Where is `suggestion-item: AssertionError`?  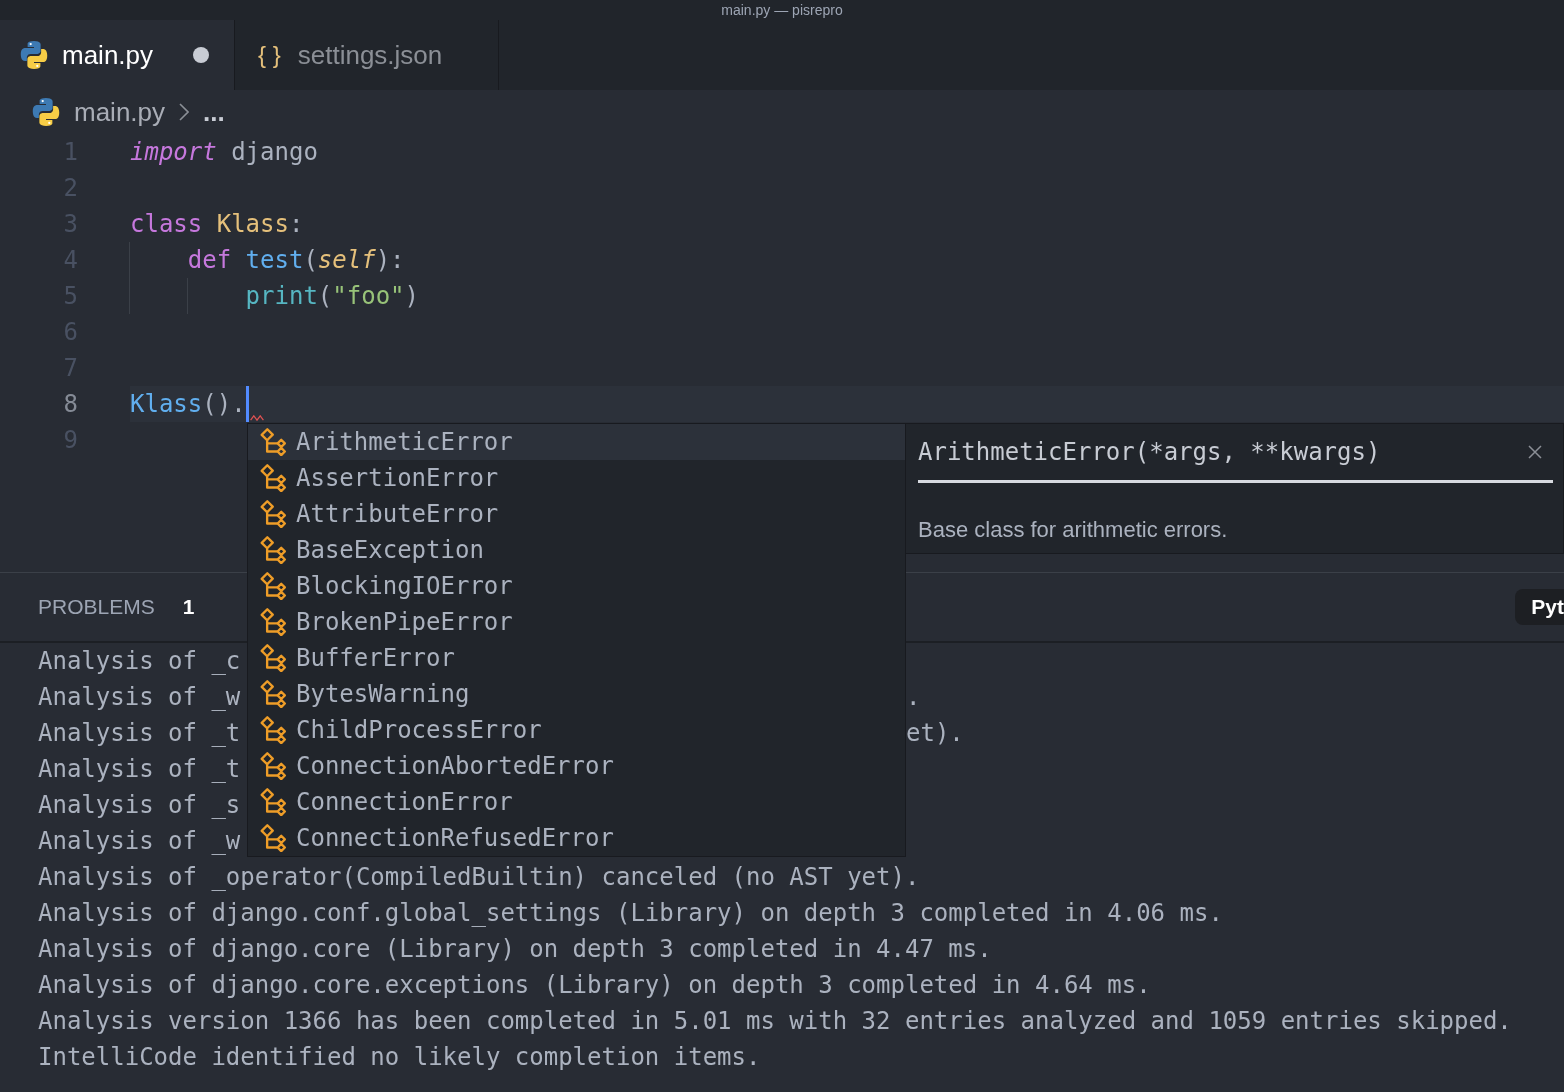
suggestion-item: AssertionError is located at coordinates (576, 478).